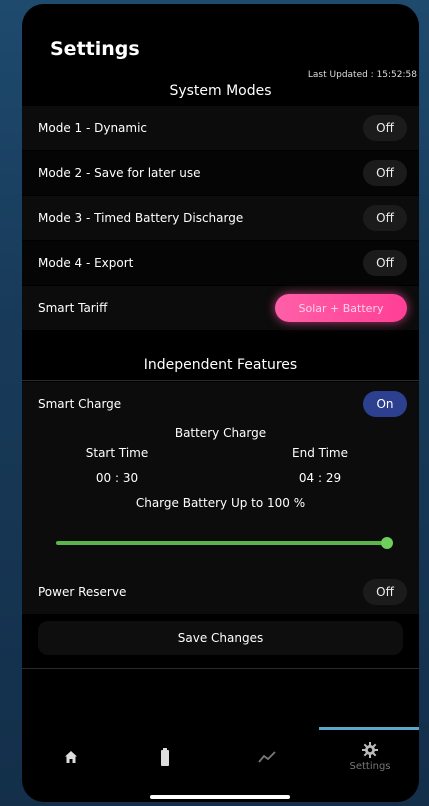 The width and height of the screenshot is (429, 806). I want to click on mode-4-toggle: Off, so click(385, 263).